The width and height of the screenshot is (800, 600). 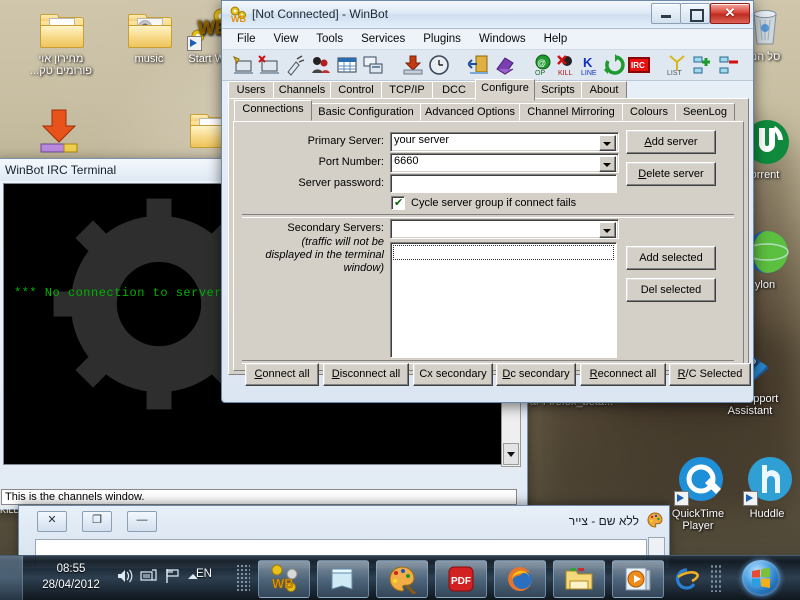 I want to click on close-icon: ✕, so click(x=730, y=12).